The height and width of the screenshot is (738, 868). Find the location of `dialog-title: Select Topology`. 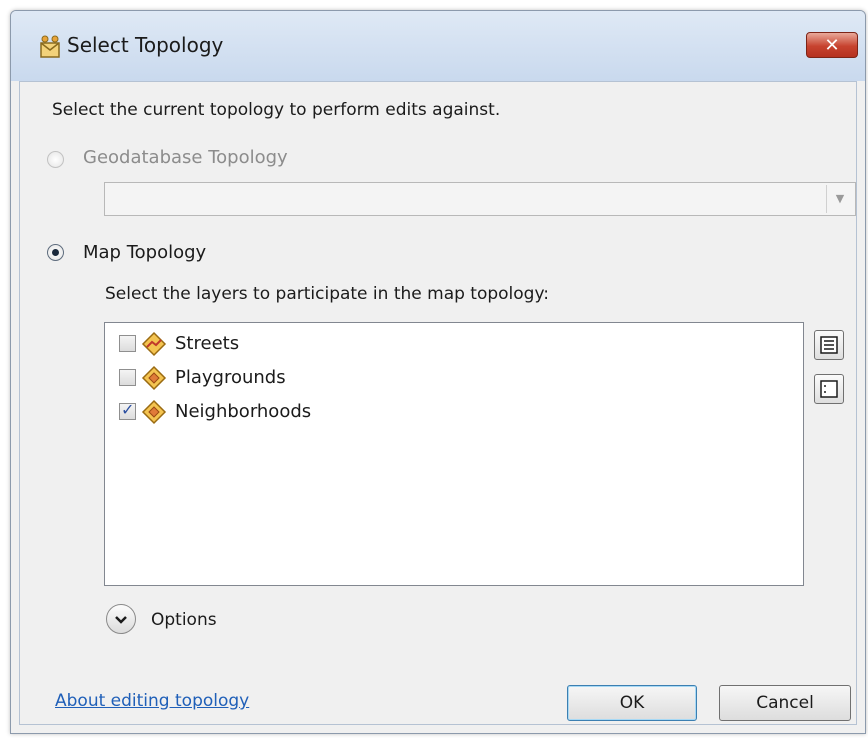

dialog-title: Select Topology is located at coordinates (145, 45).